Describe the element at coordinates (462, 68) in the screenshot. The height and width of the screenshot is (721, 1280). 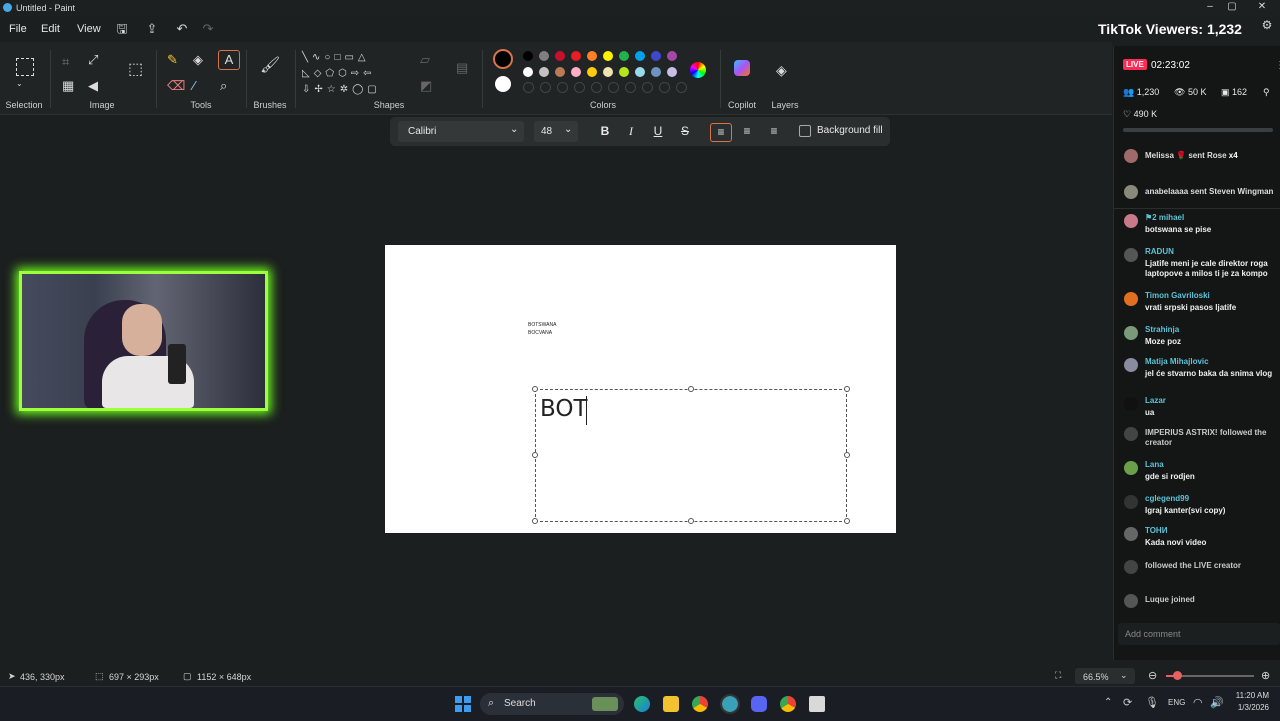
I see `shape-style-icon: ▤` at that location.